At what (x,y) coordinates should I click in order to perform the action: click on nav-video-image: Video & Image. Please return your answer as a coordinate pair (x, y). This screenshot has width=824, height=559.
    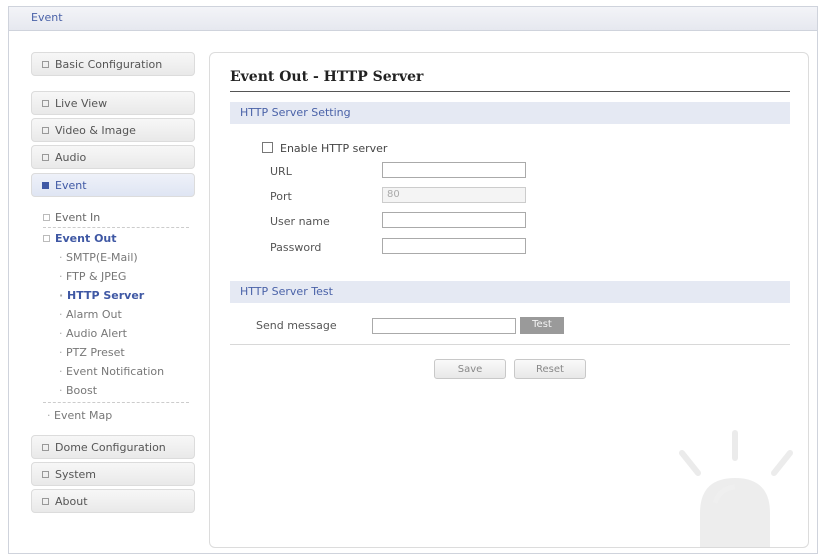
    Looking at the image, I should click on (113, 130).